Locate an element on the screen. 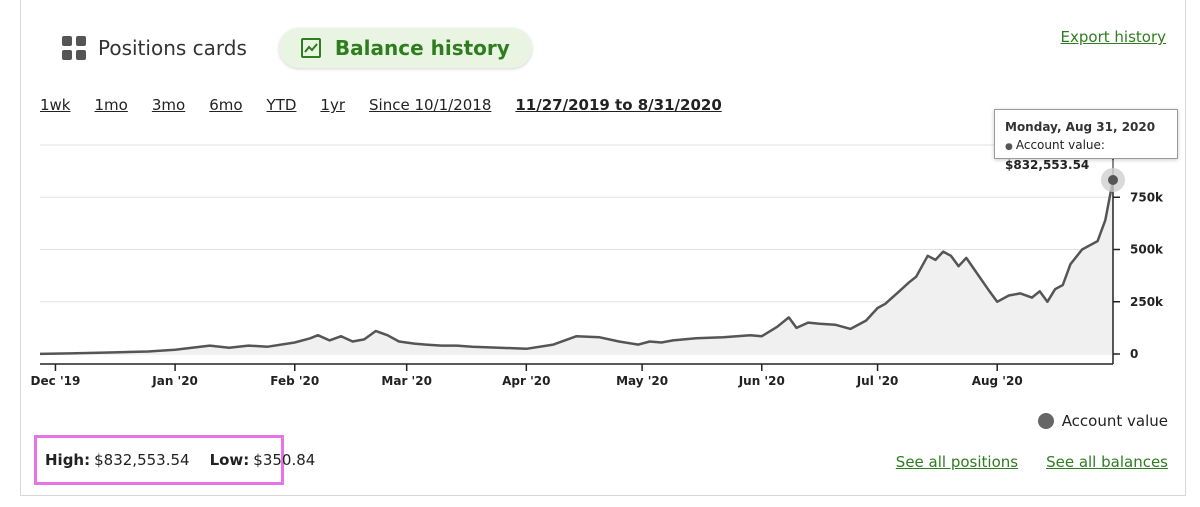  low-value: $350.84 is located at coordinates (284, 460).